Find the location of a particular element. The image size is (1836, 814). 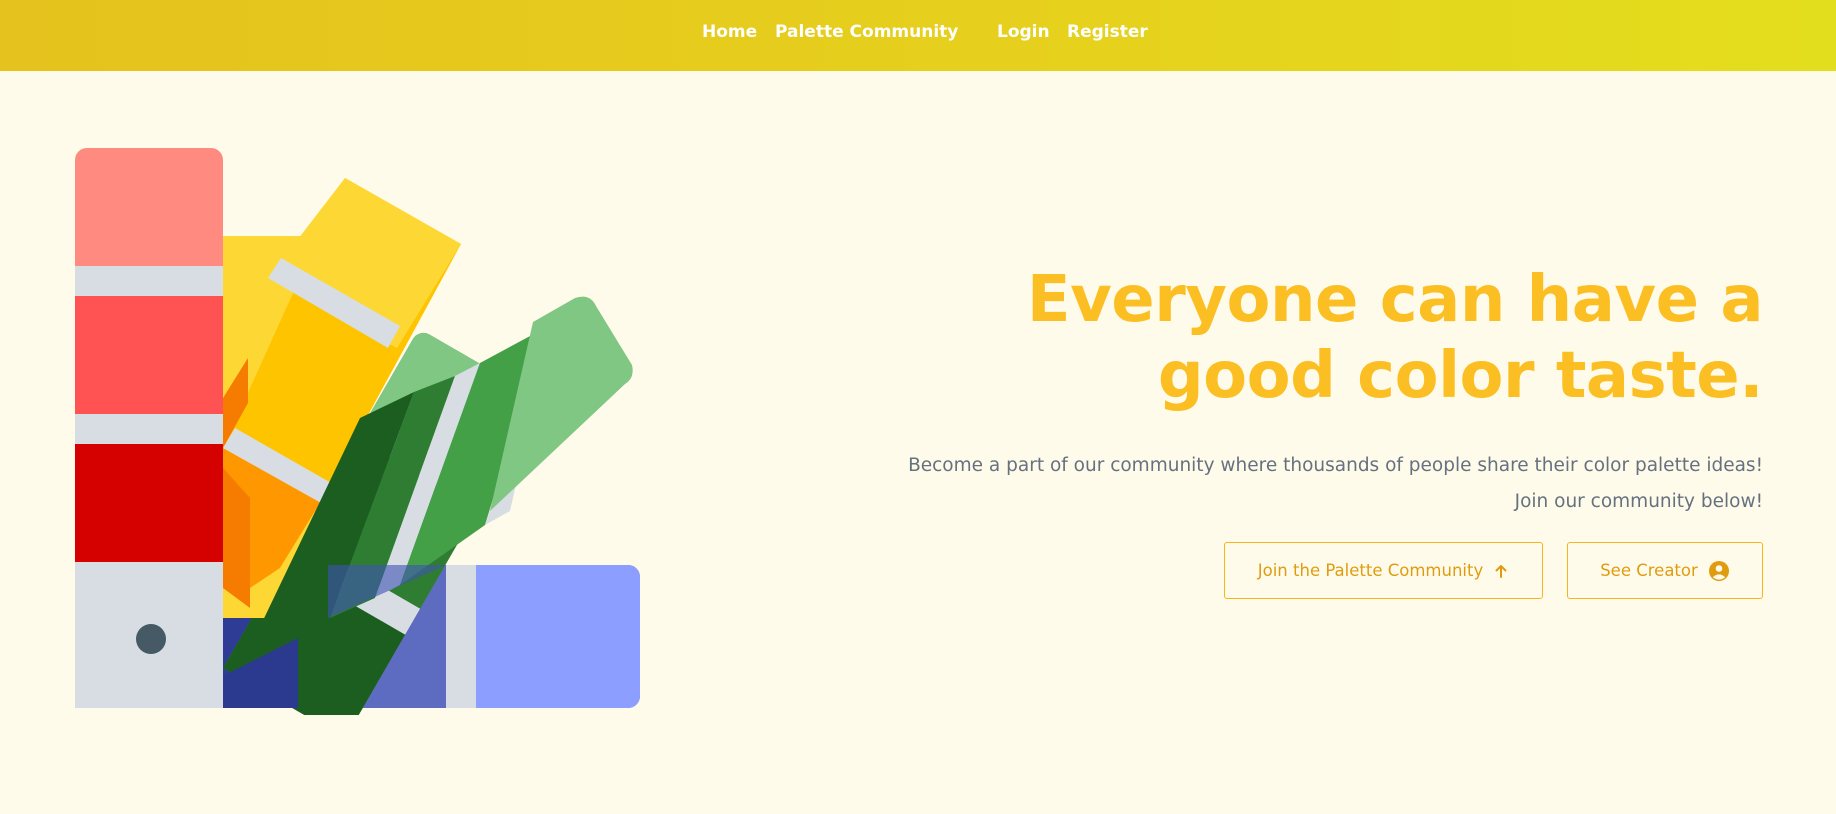

nav-palette-community-link: Palette Community is located at coordinates (866, 32).